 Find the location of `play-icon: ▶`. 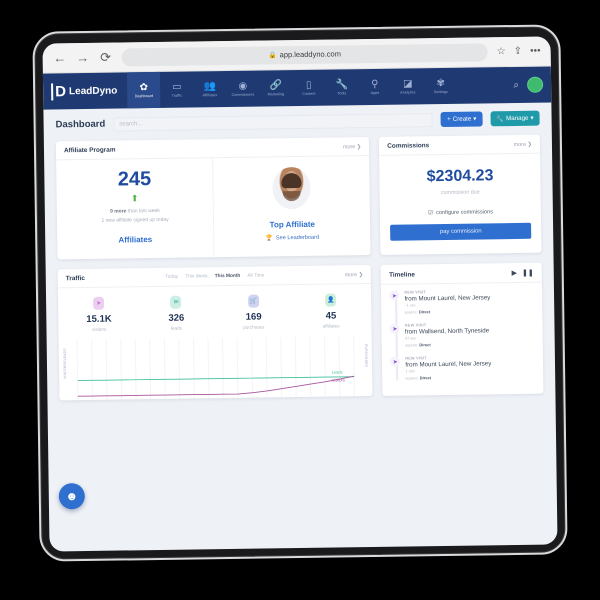

play-icon: ▶ is located at coordinates (514, 273).